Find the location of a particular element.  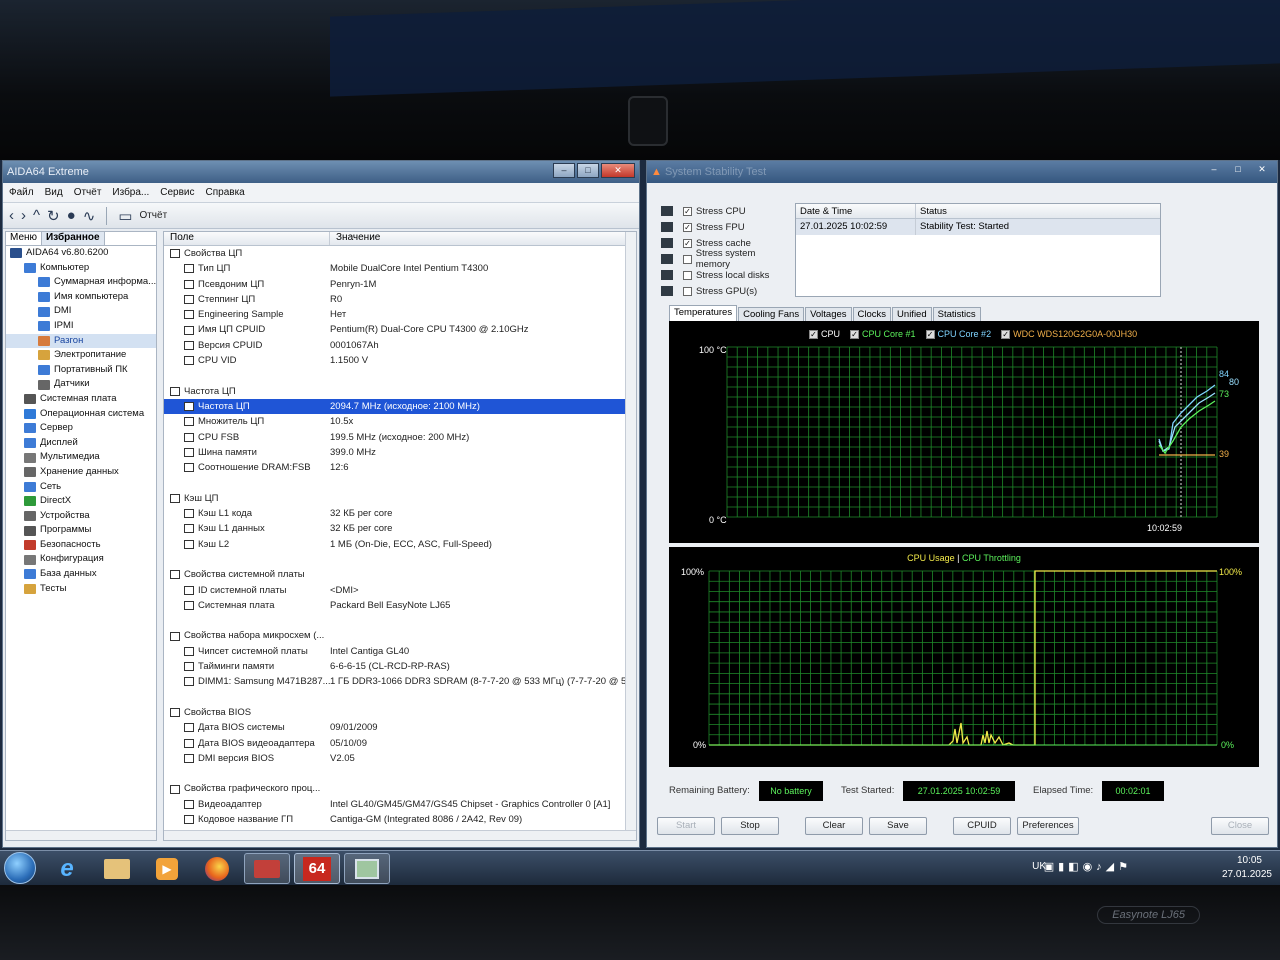

vertical-scrollbar is located at coordinates (630, 536).